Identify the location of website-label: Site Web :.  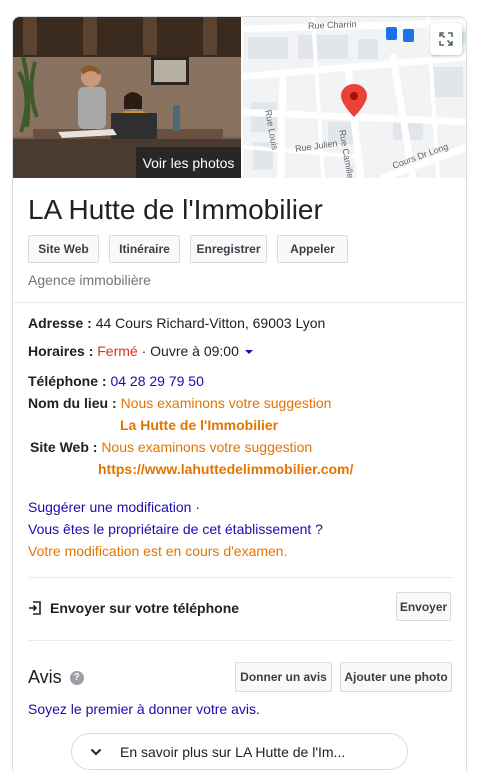
(64, 447).